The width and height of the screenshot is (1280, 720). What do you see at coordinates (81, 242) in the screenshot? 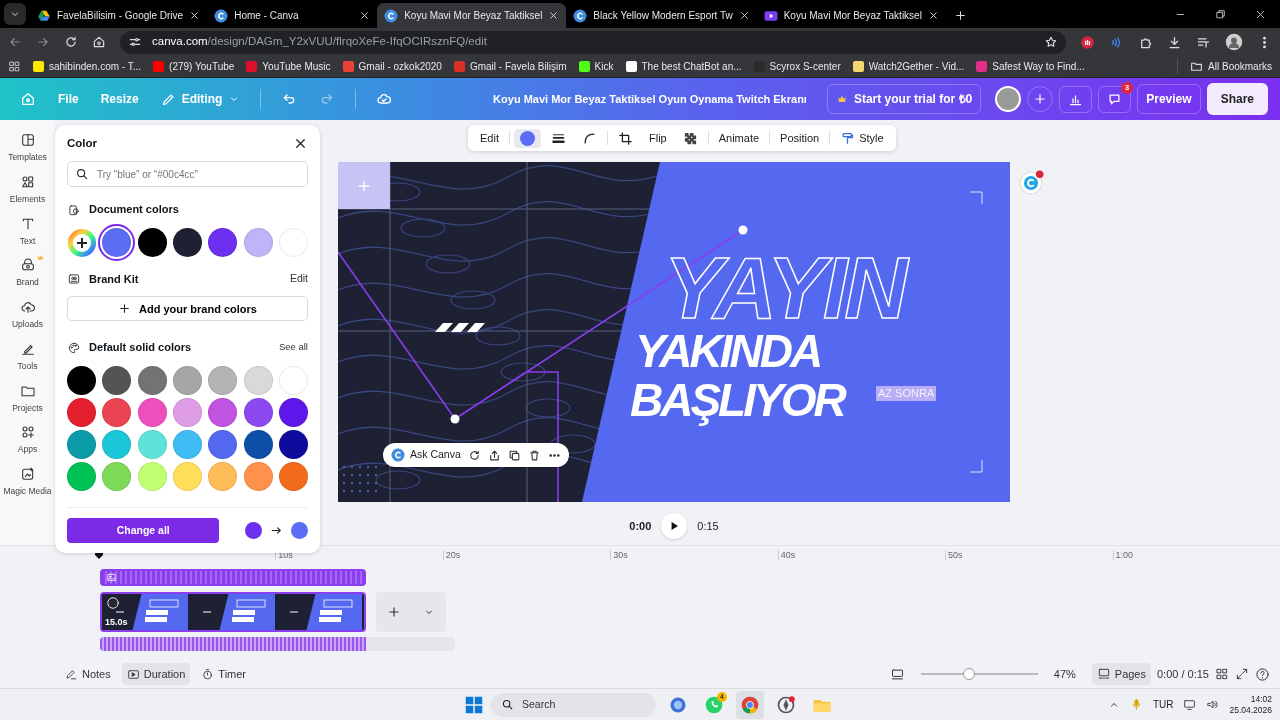
I see `add-color-button` at bounding box center [81, 242].